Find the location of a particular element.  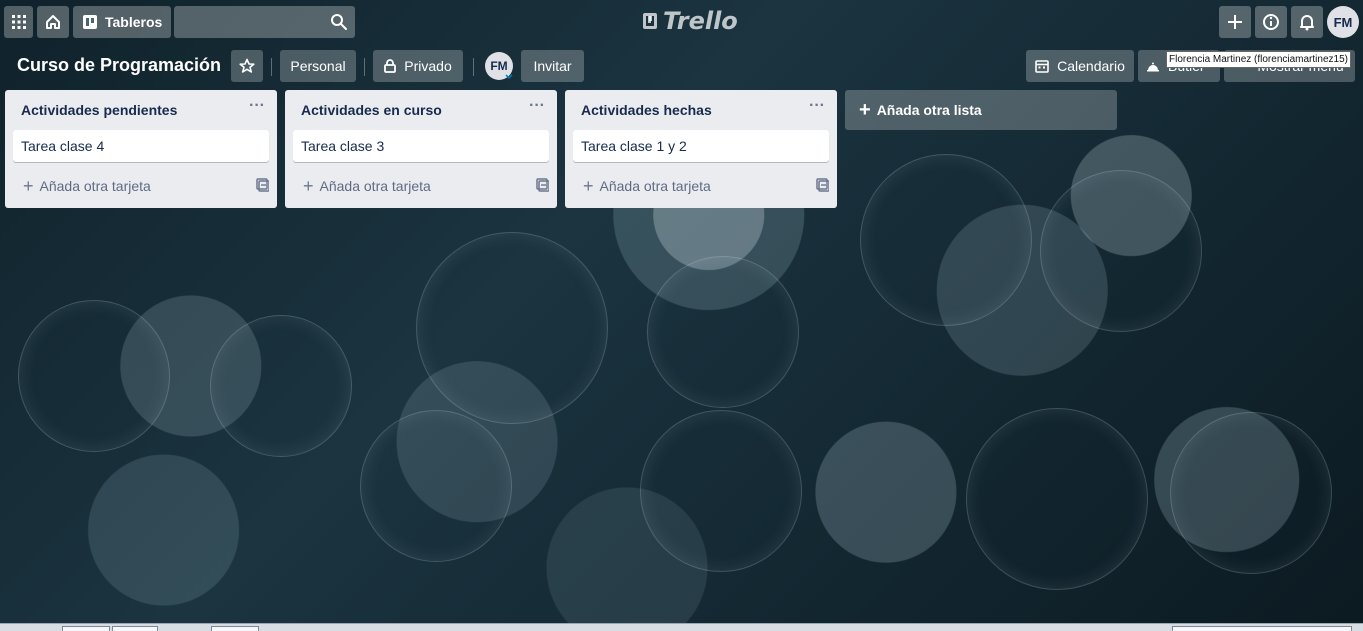

card-title: Tarea clase 3 is located at coordinates (343, 146).